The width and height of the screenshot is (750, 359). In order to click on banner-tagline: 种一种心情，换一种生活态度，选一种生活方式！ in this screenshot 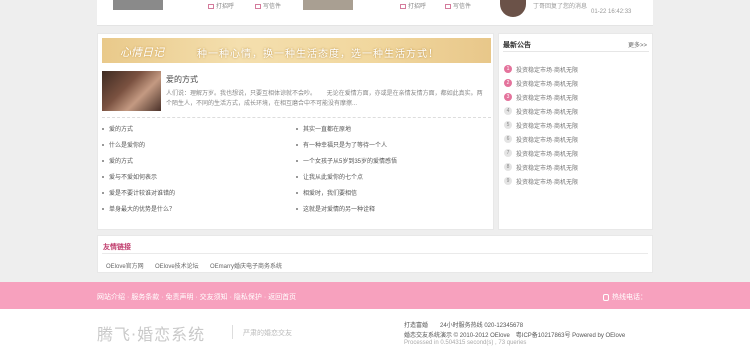, I will do `click(318, 54)`.